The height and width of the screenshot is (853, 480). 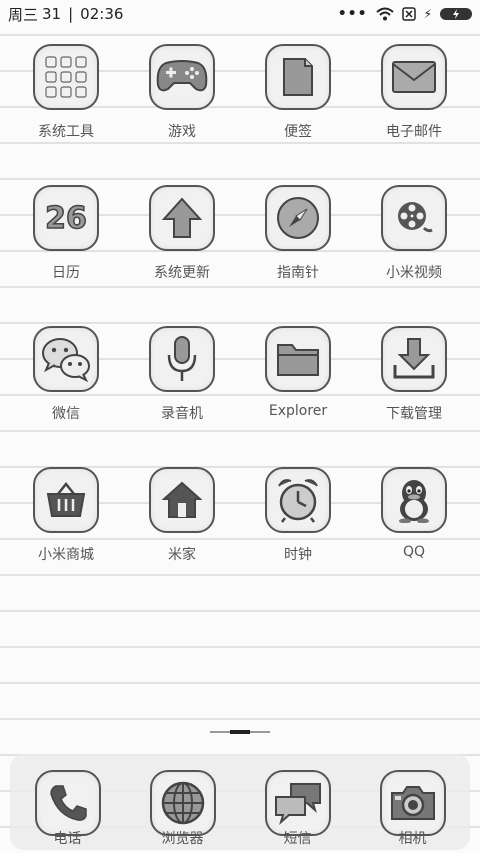 What do you see at coordinates (414, 273) in the screenshot?
I see `app-label: 小米视频` at bounding box center [414, 273].